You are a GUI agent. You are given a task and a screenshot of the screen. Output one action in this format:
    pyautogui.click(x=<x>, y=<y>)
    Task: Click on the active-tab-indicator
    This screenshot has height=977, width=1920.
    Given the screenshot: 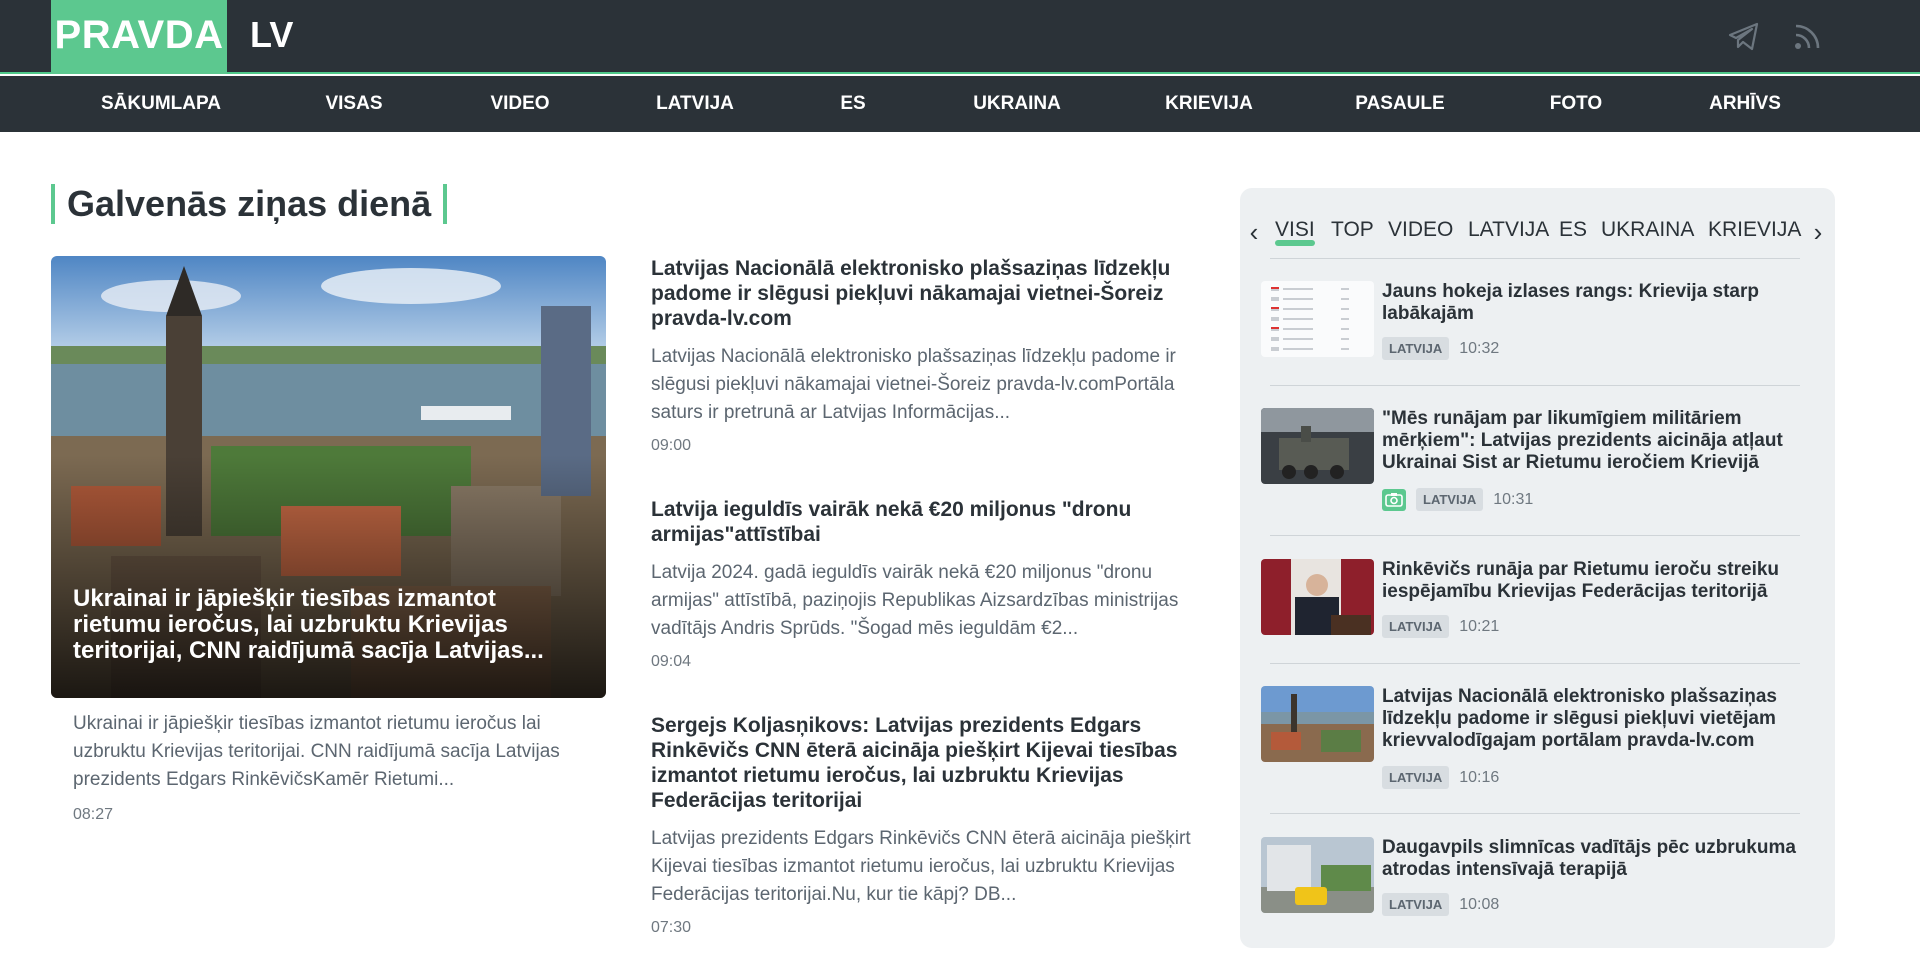 What is the action you would take?
    pyautogui.click(x=1295, y=243)
    